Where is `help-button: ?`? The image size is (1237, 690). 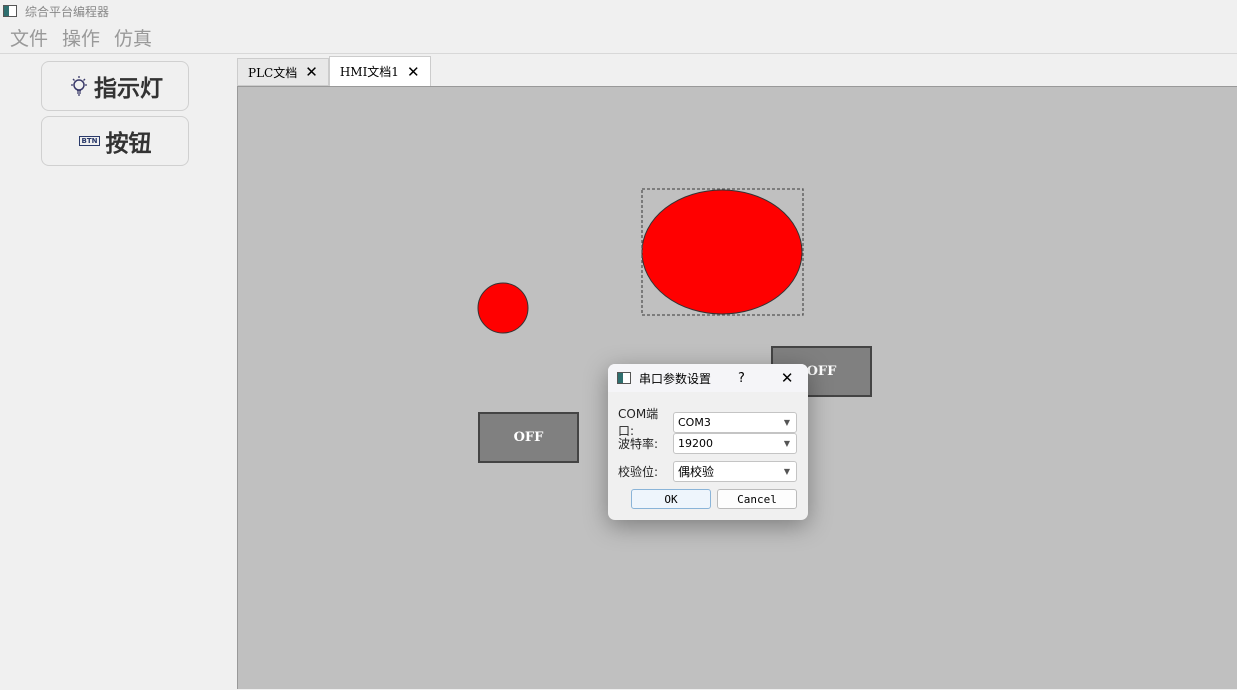 help-button: ? is located at coordinates (741, 378).